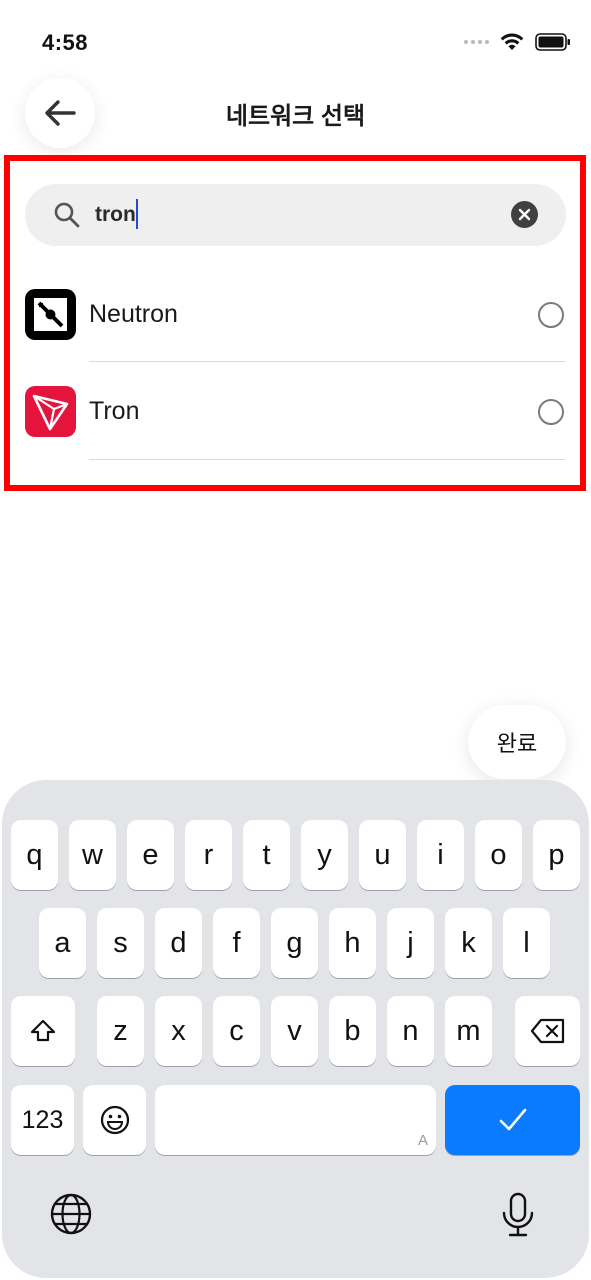 The height and width of the screenshot is (1280, 591). What do you see at coordinates (422, 1140) in the screenshot?
I see `space-key-hint: A` at bounding box center [422, 1140].